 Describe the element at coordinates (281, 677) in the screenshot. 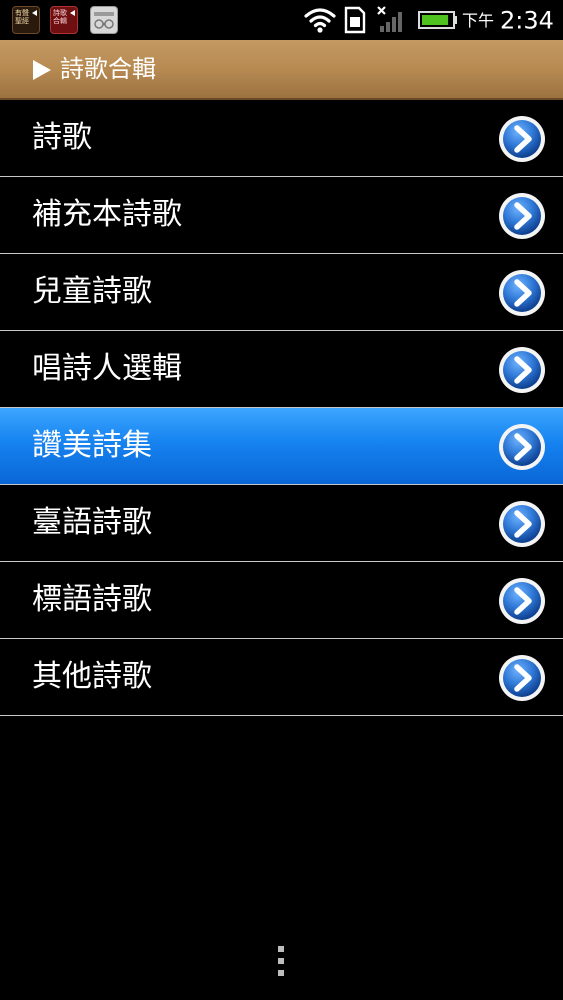

I see `list-item: 其他詩歌` at that location.